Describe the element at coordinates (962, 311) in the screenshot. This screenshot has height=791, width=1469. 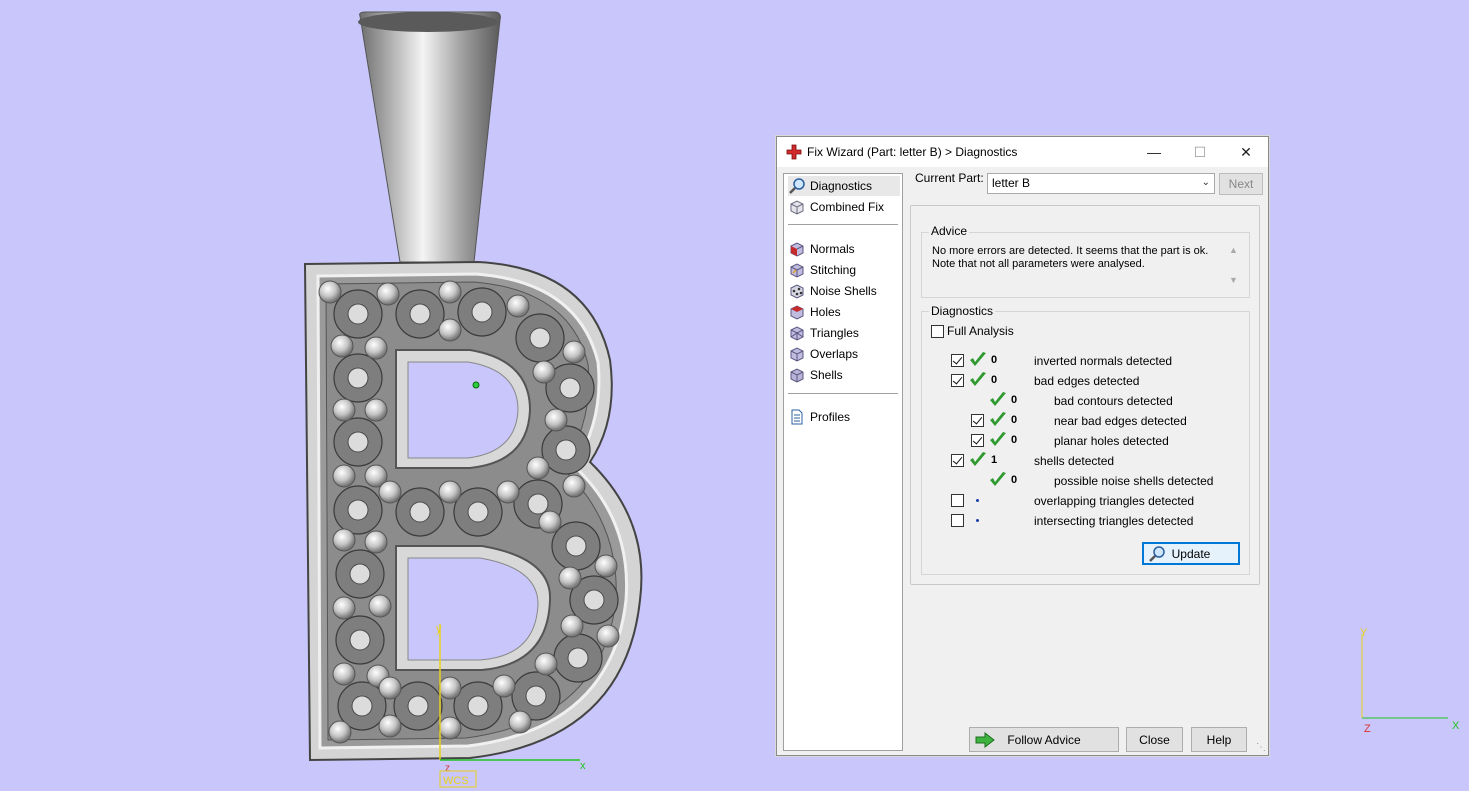
I see `diagnostics-title: Diagnostics` at that location.